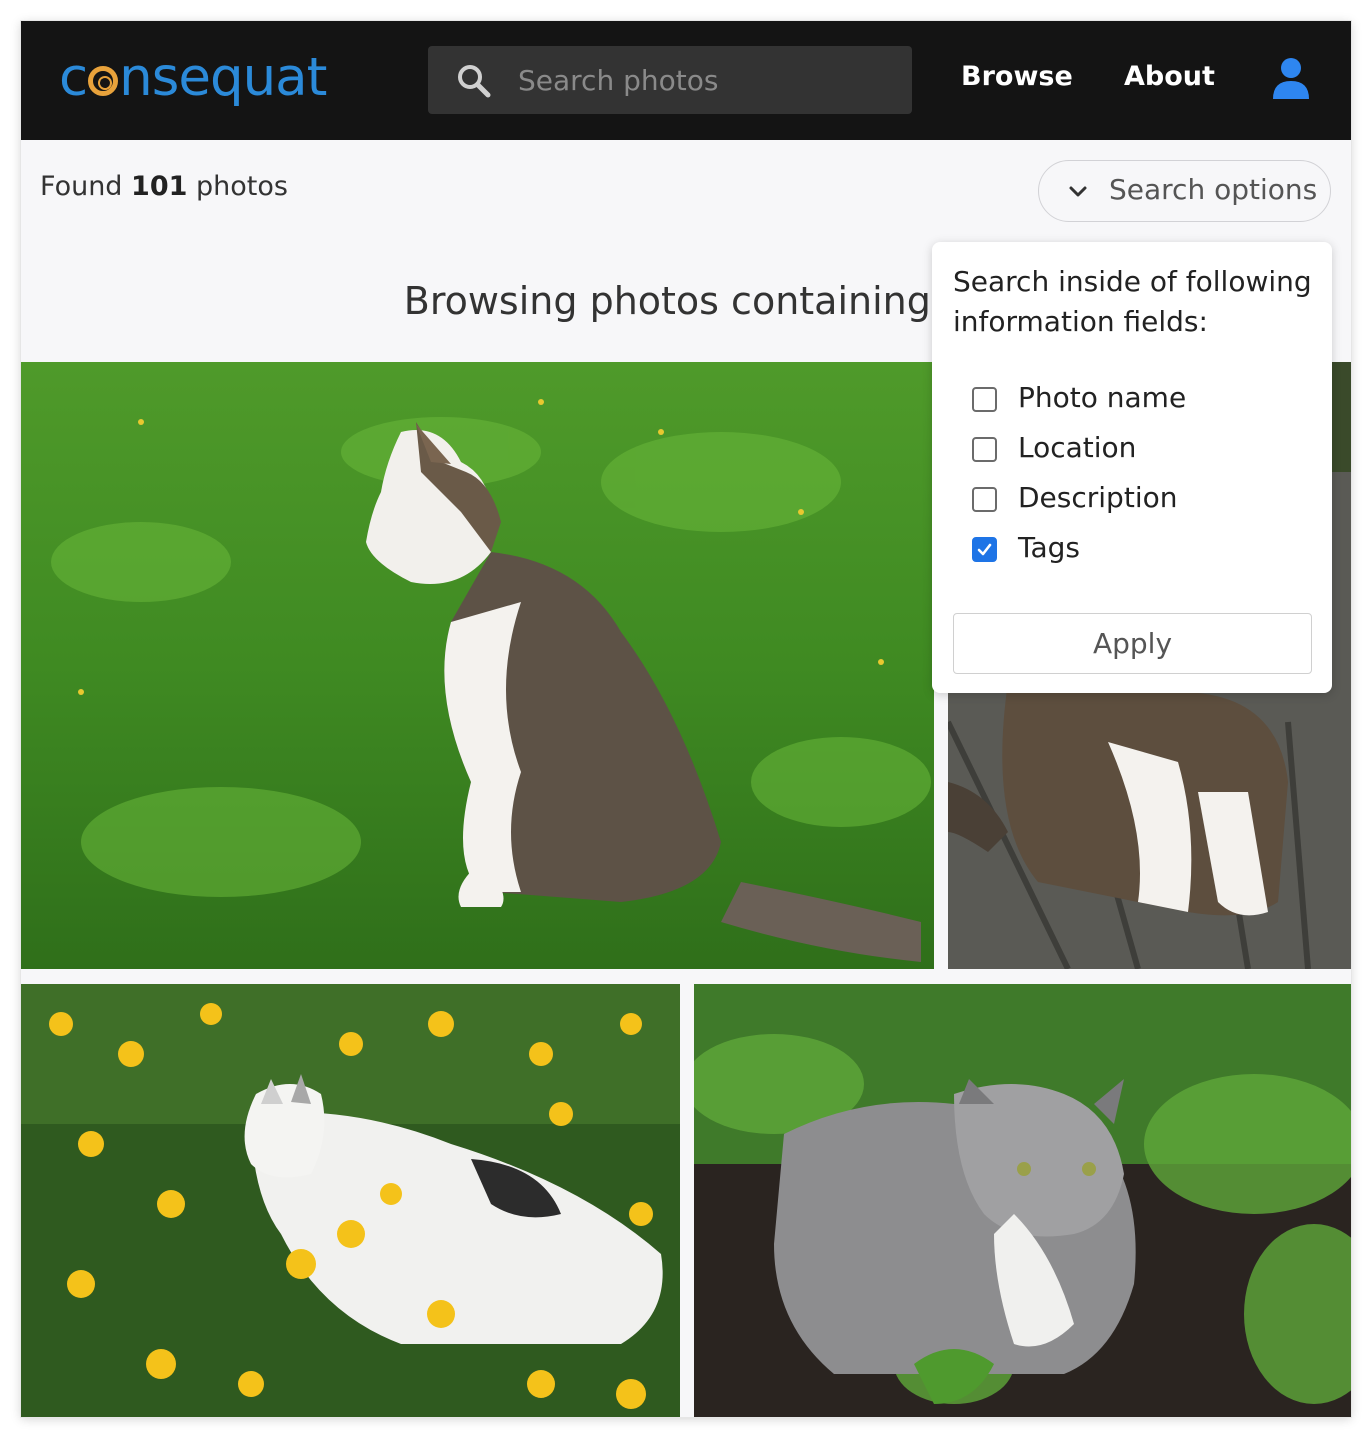  Describe the element at coordinates (1097, 497) in the screenshot. I see `description-label: Description` at that location.